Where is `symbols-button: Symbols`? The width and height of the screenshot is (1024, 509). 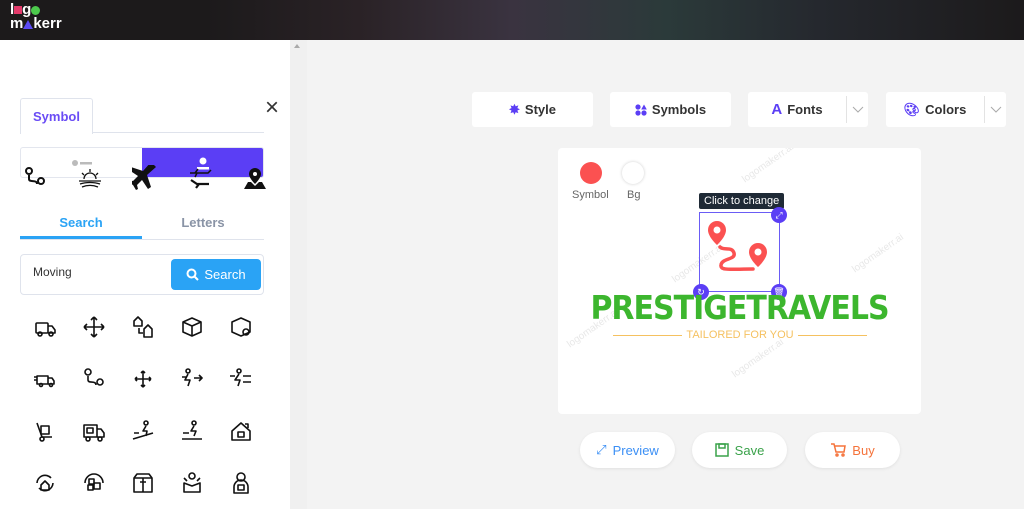
symbols-button: Symbols is located at coordinates (670, 109).